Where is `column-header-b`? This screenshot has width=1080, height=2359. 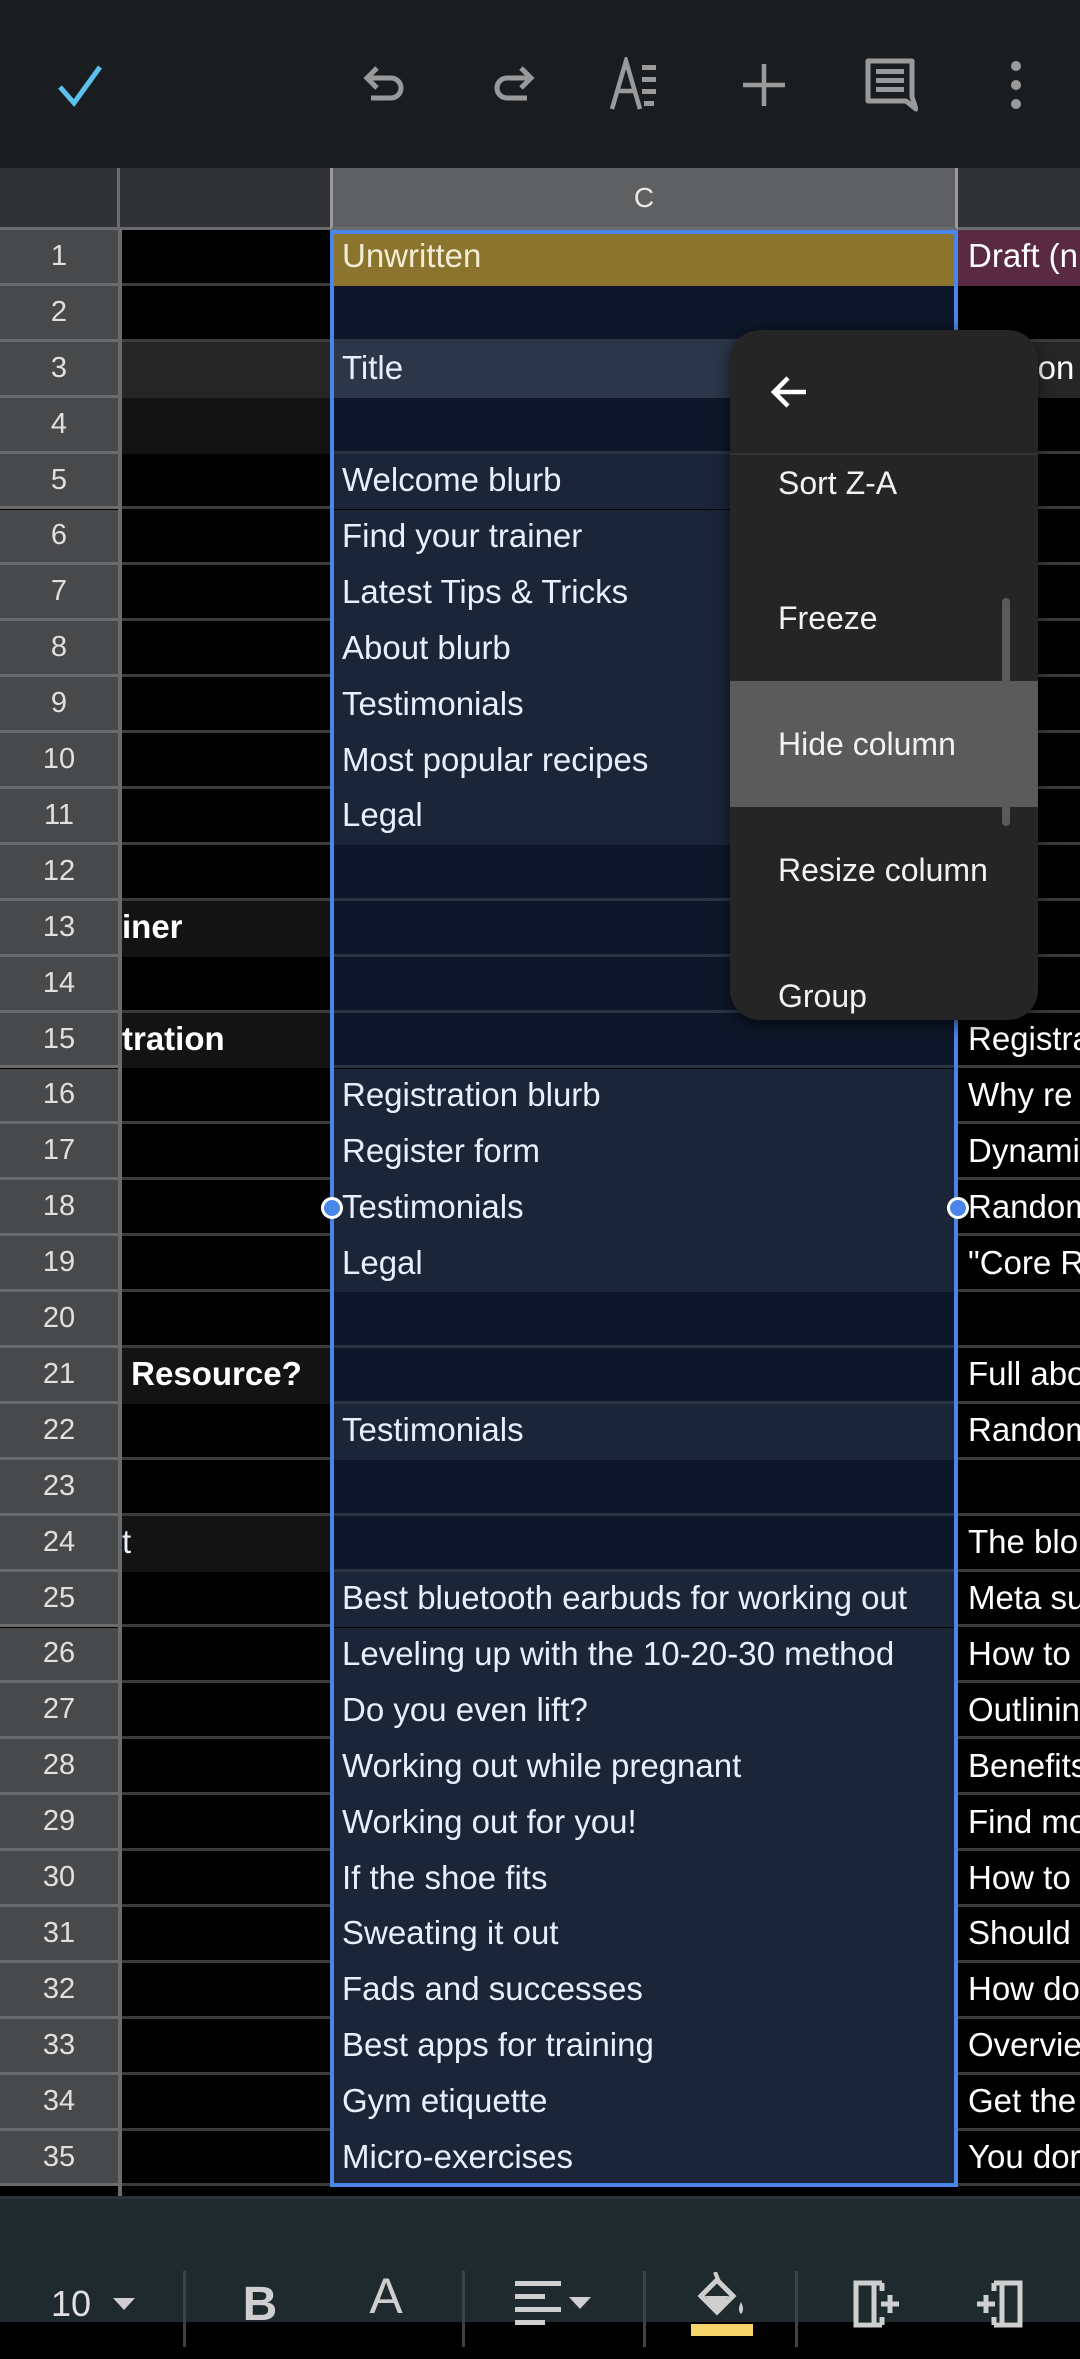
column-header-b is located at coordinates (225, 199).